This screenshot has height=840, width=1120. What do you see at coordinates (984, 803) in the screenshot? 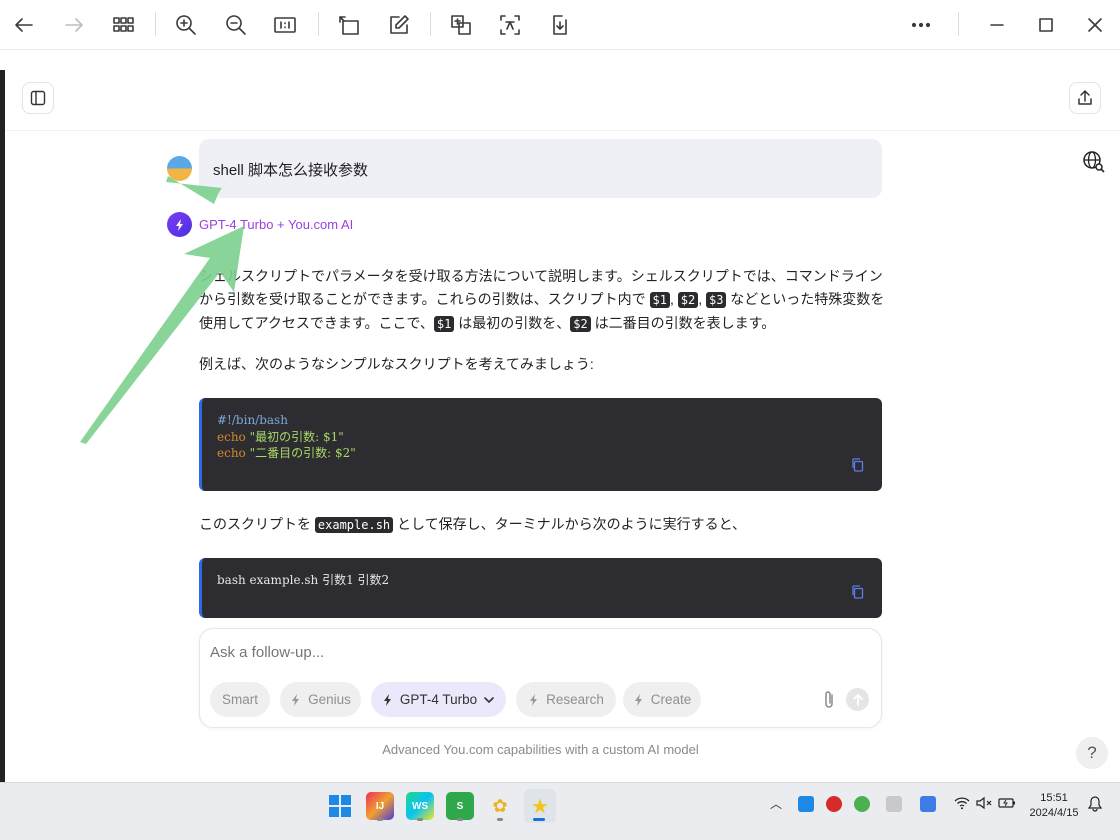
I see `volume-muted-icon` at bounding box center [984, 803].